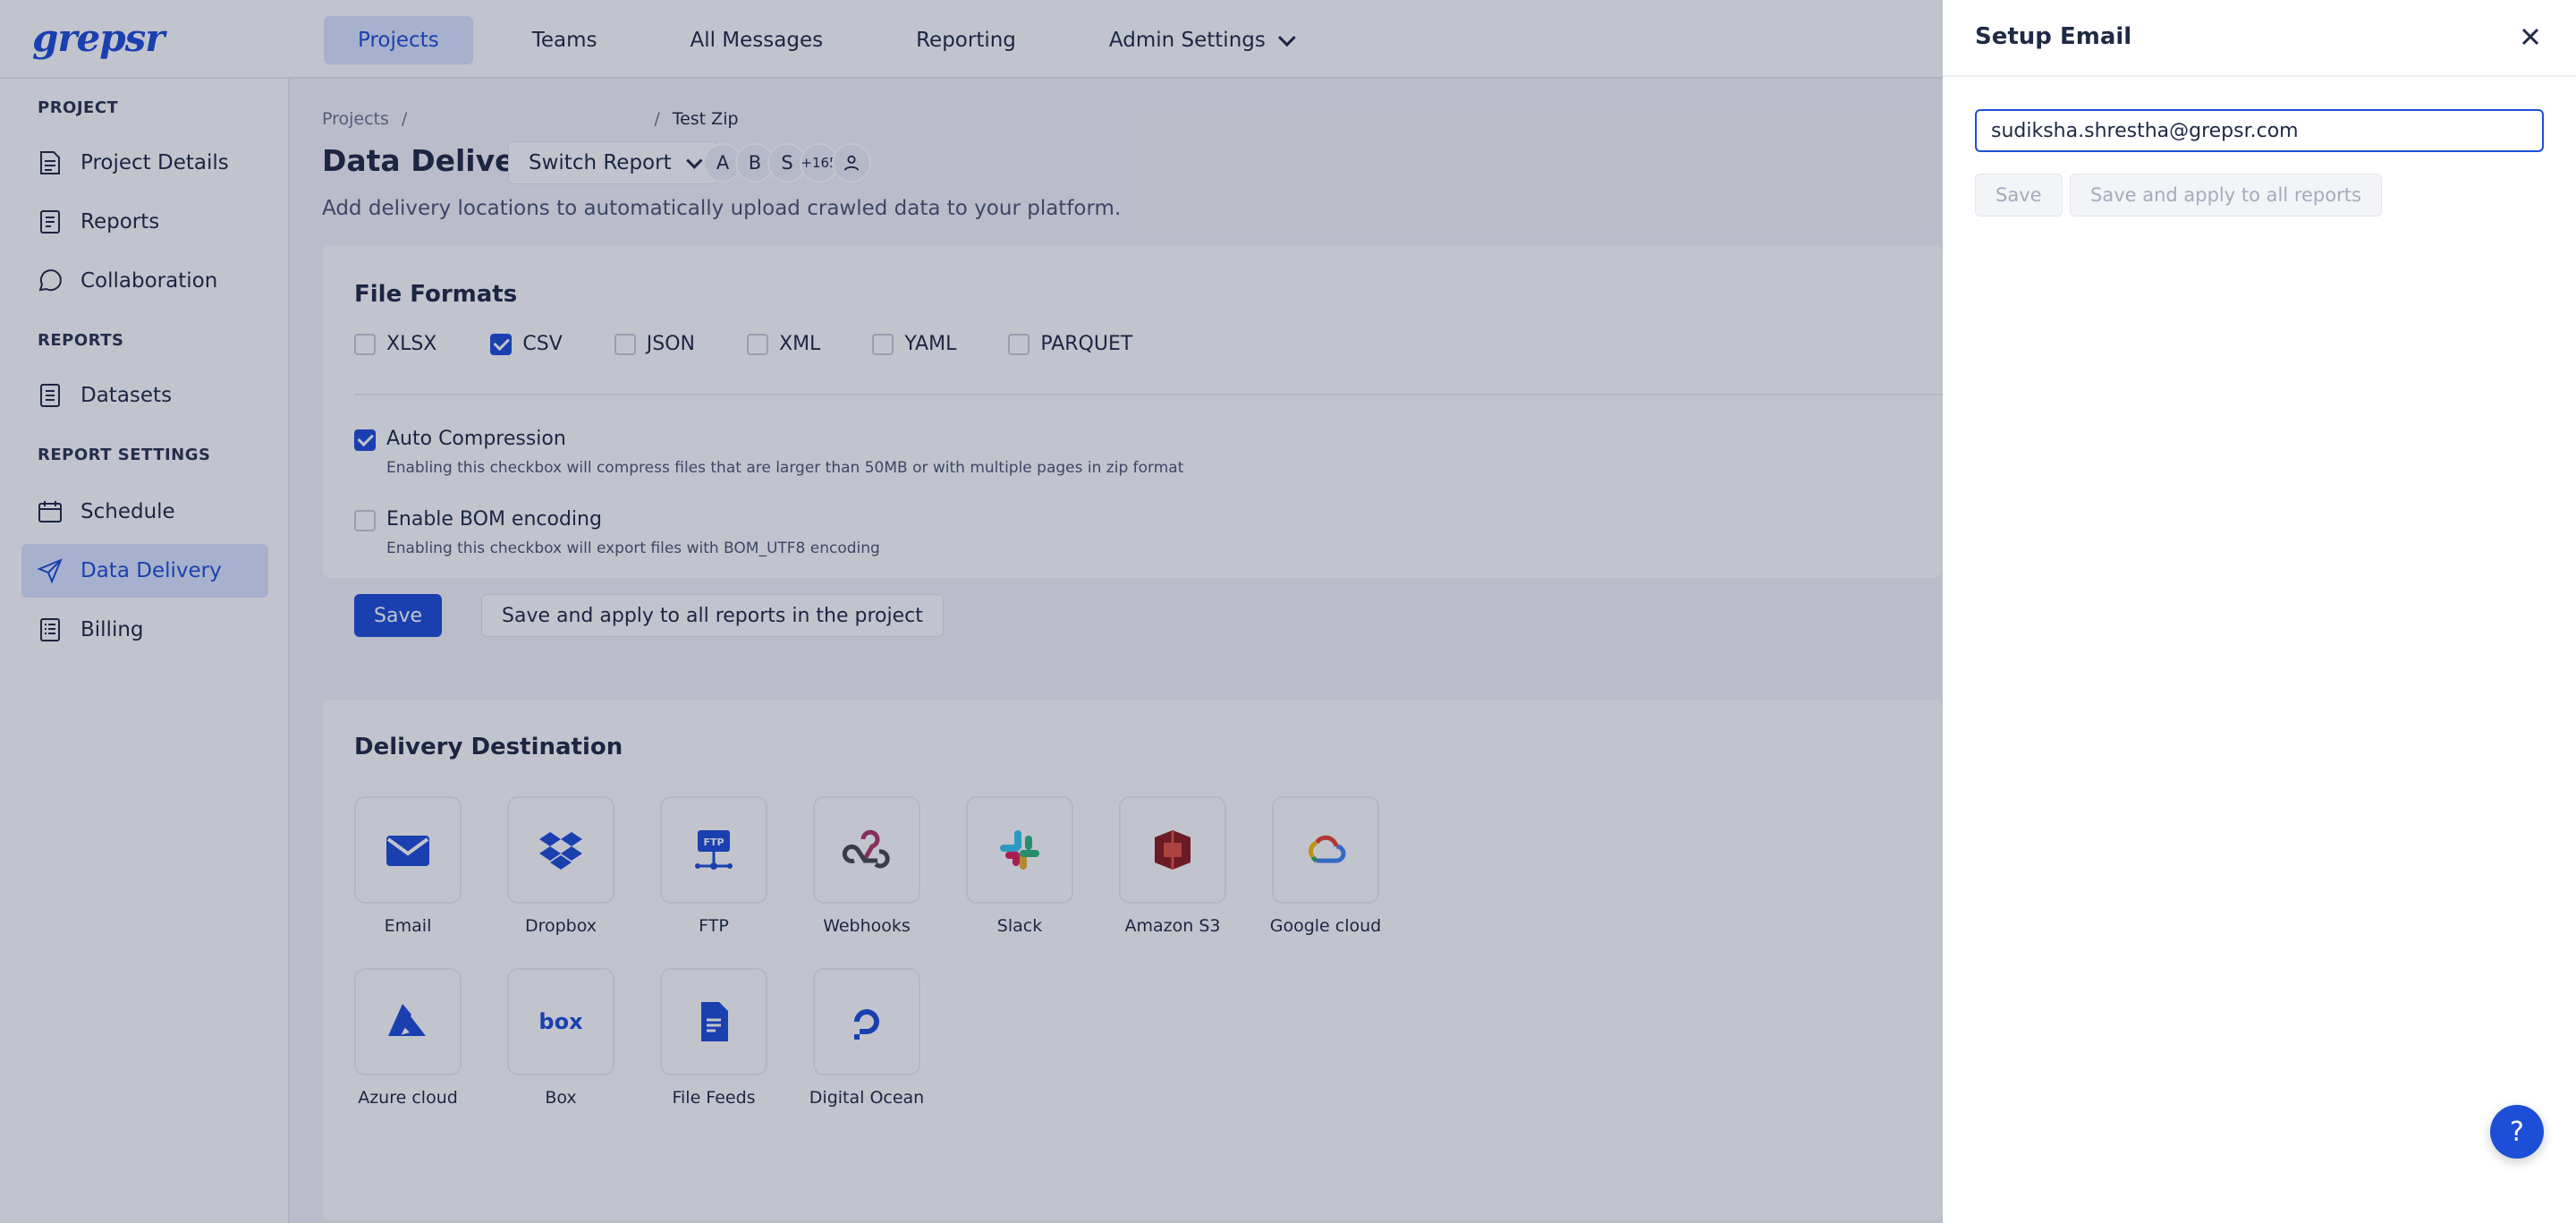  I want to click on drawer-title: Setup Email, so click(2053, 36).